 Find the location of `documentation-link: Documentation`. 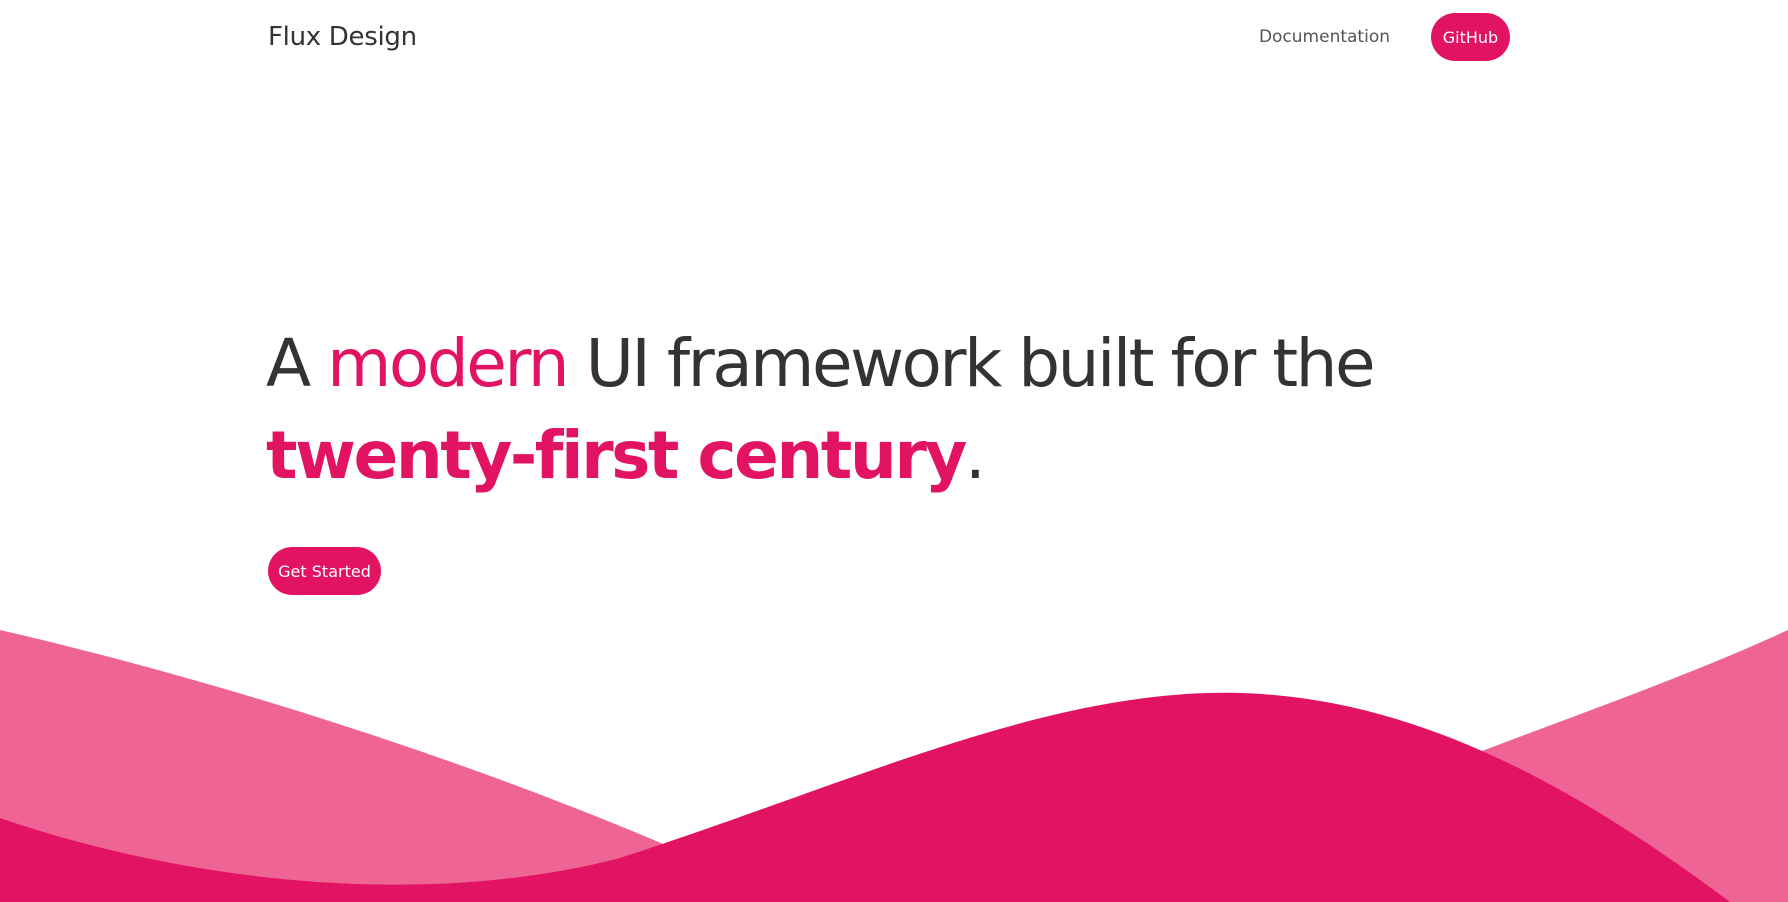

documentation-link: Documentation is located at coordinates (1324, 37).